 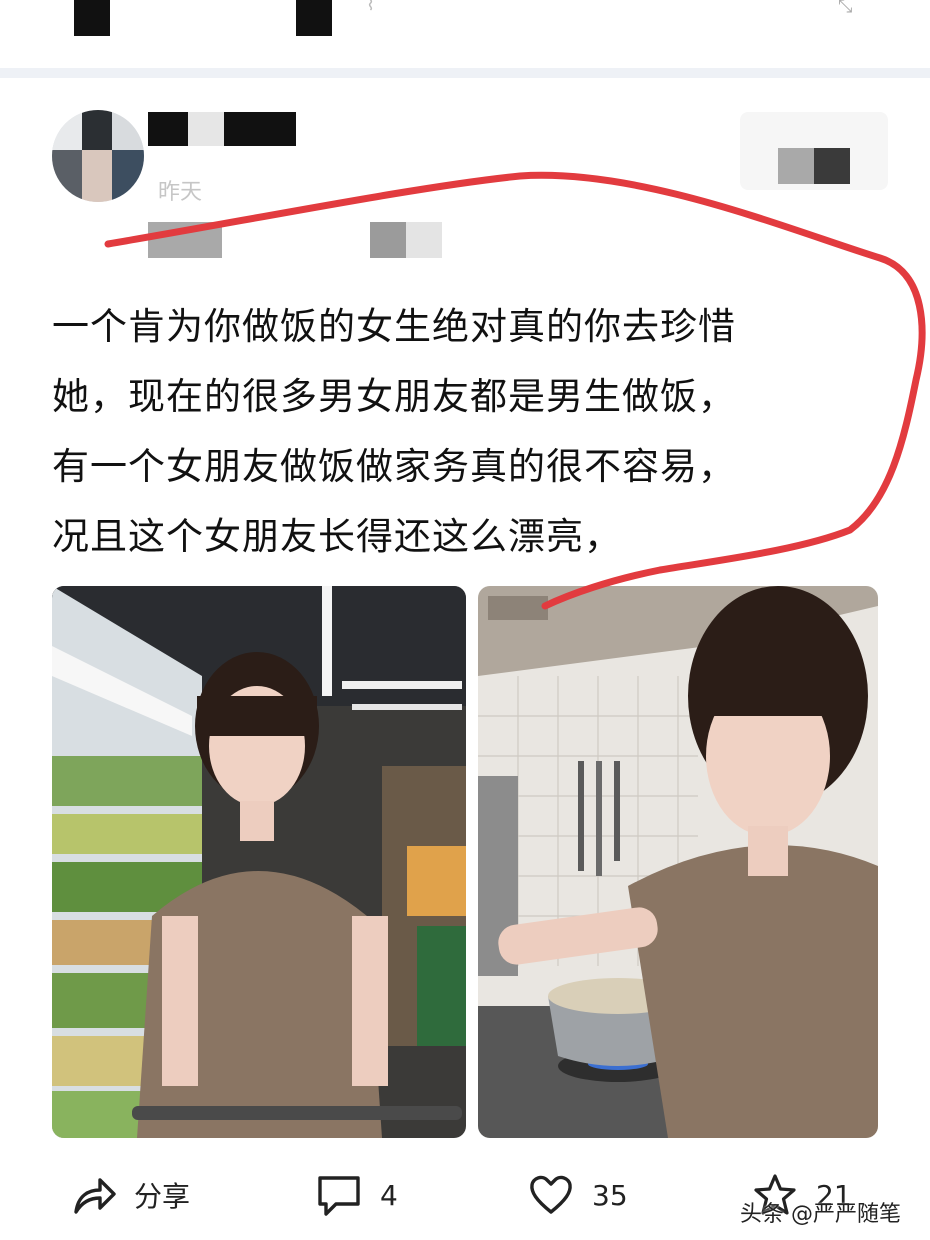 I want to click on comment-button: 4, so click(x=357, y=1195).